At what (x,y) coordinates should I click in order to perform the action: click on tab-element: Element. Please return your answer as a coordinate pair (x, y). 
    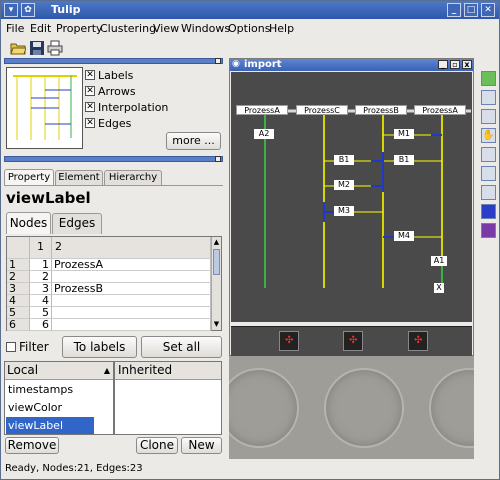
    Looking at the image, I should click on (79, 177).